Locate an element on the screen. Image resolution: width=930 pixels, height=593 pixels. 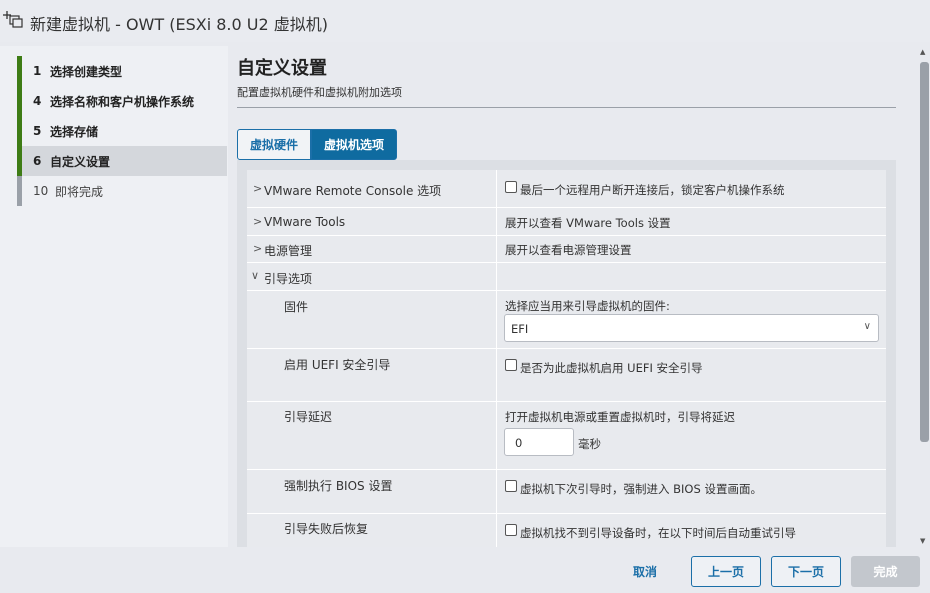
boot-retry-checkbox is located at coordinates (511, 530).